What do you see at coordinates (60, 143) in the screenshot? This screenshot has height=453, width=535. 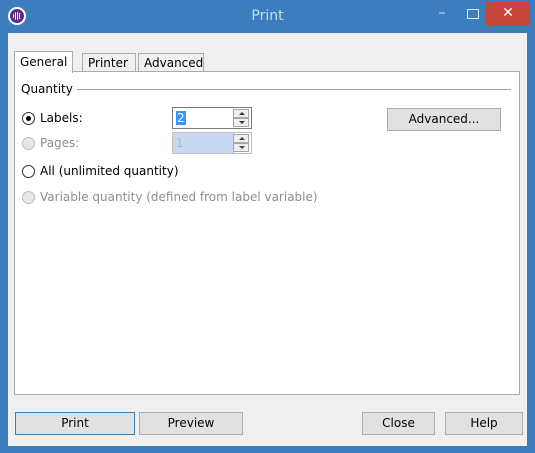 I see `pages-radio-label: Pages:` at bounding box center [60, 143].